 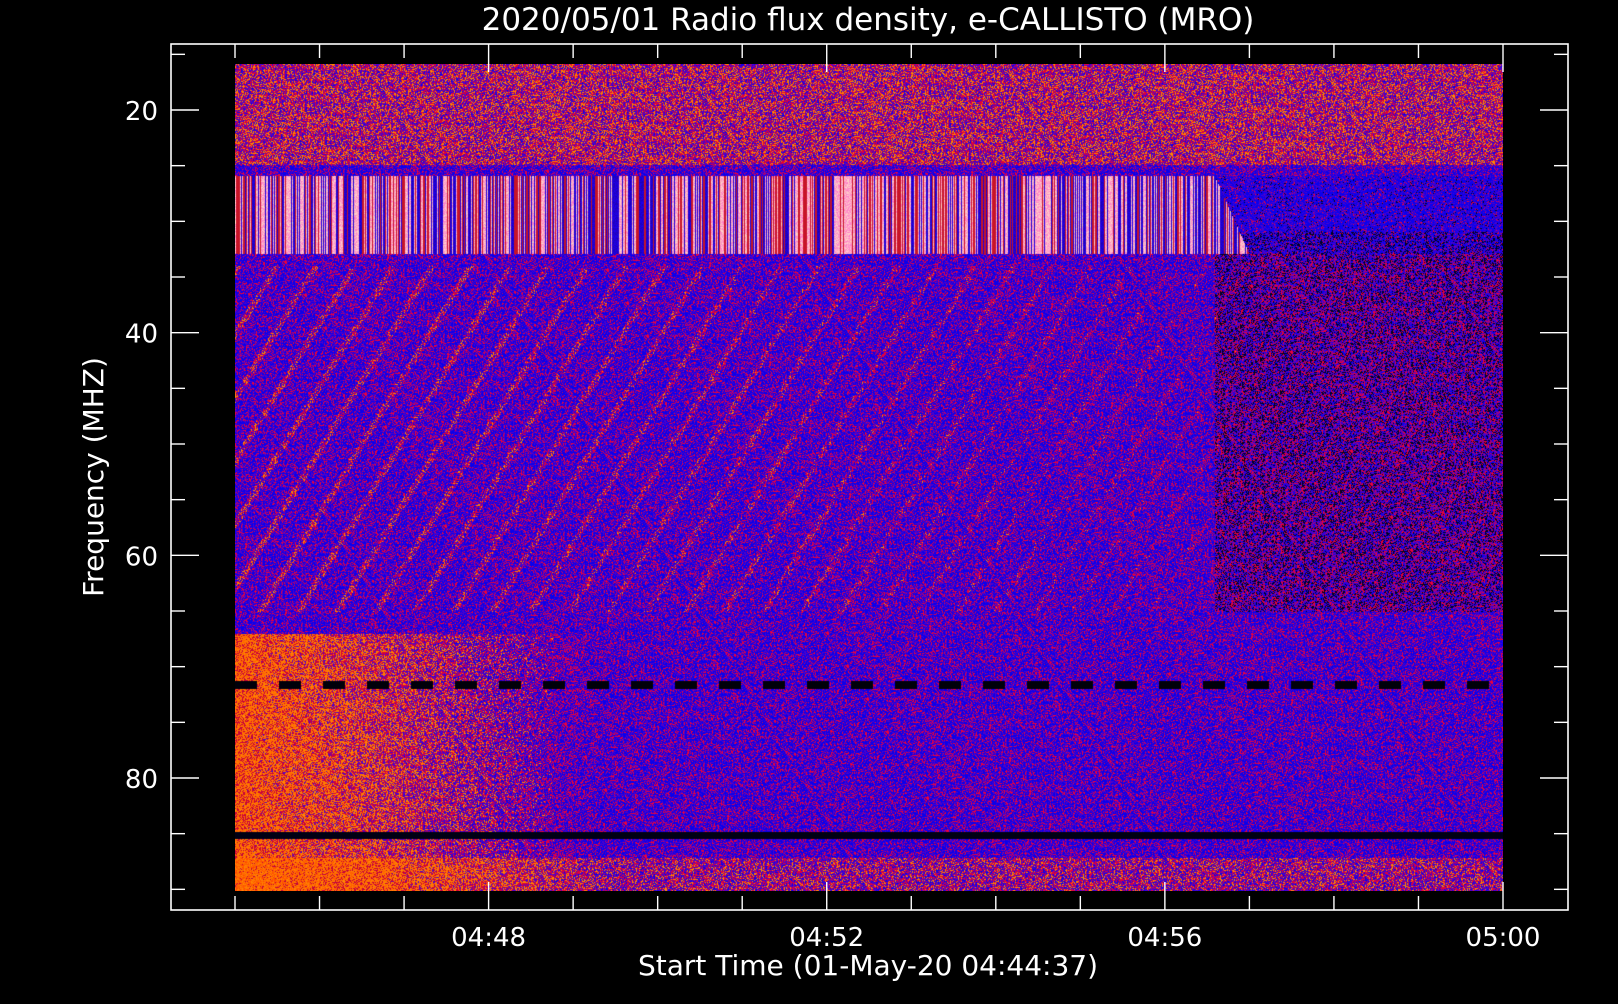 What do you see at coordinates (141, 335) in the screenshot?
I see `y-tick-label: 40` at bounding box center [141, 335].